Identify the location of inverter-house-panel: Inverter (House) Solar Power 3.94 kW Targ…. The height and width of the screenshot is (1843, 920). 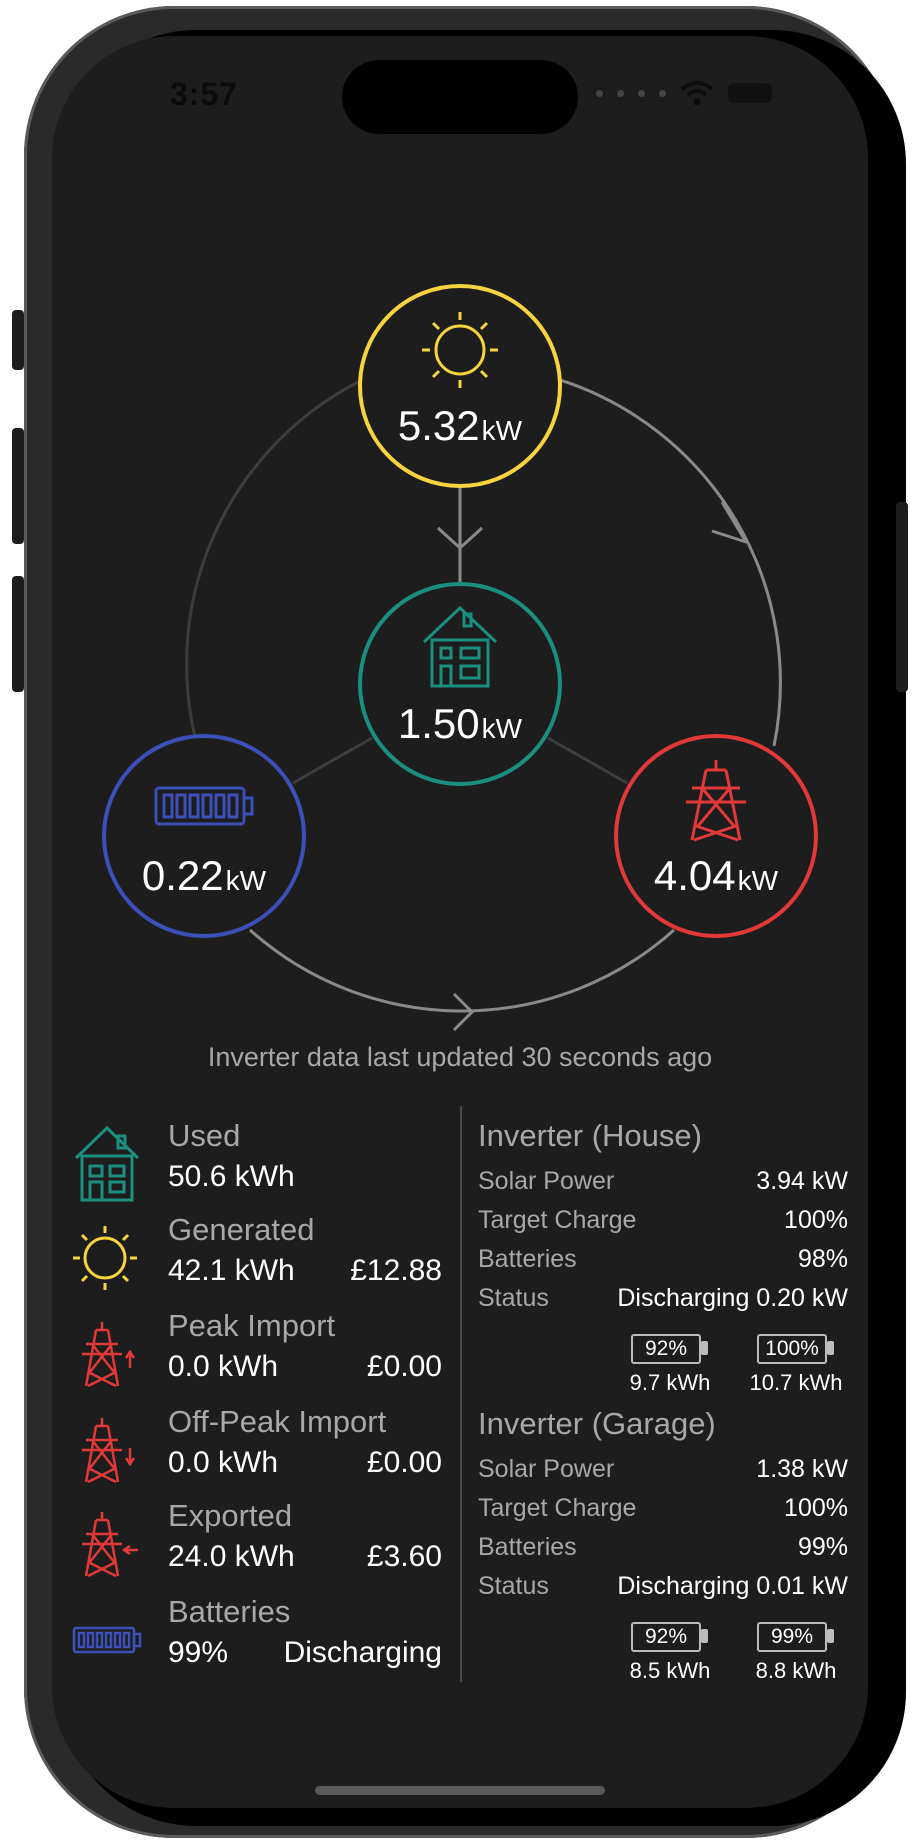
(663, 1257).